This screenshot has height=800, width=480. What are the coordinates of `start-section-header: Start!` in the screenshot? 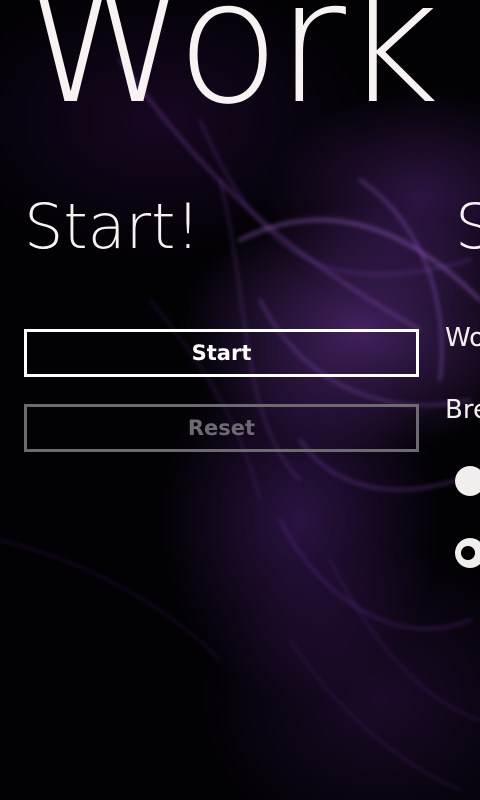 It's located at (112, 226).